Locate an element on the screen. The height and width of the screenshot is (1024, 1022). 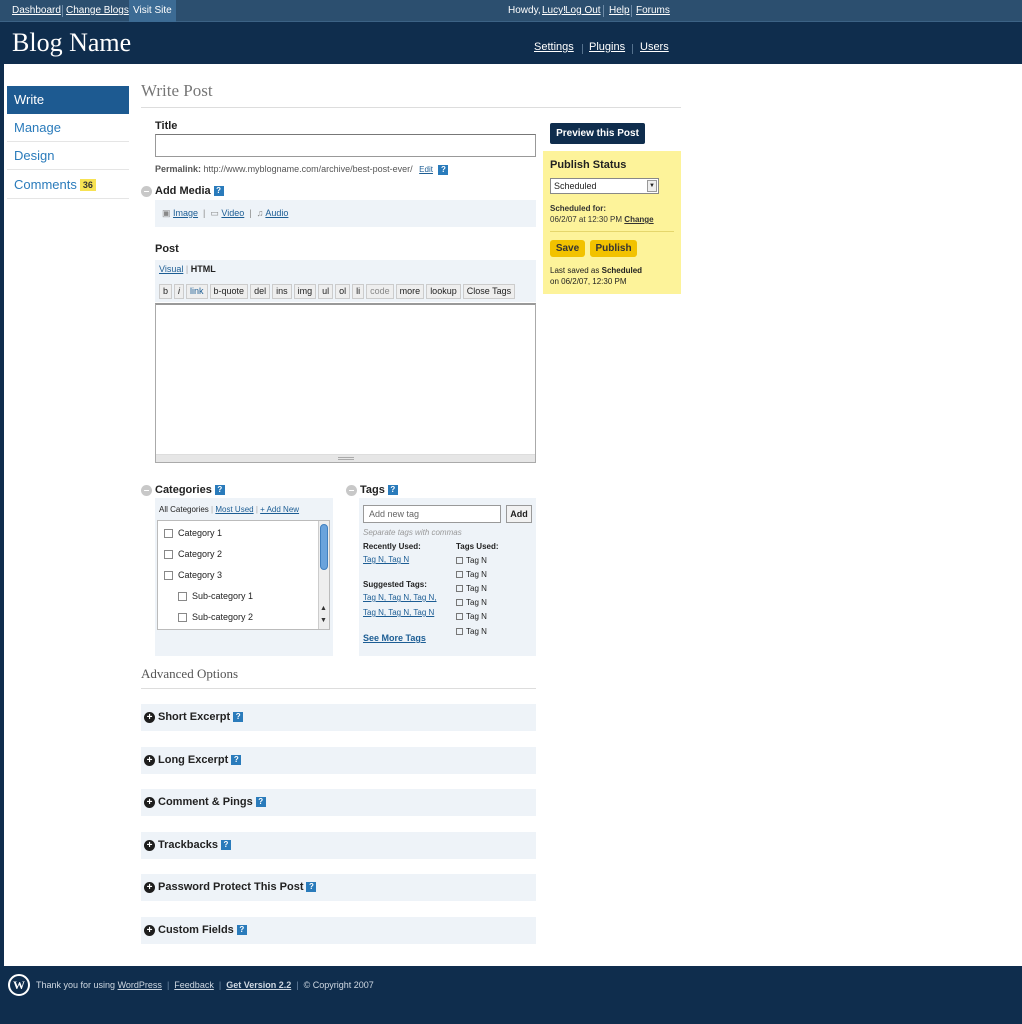
sidebar-item-comments: Comments 36 is located at coordinates (68, 185).